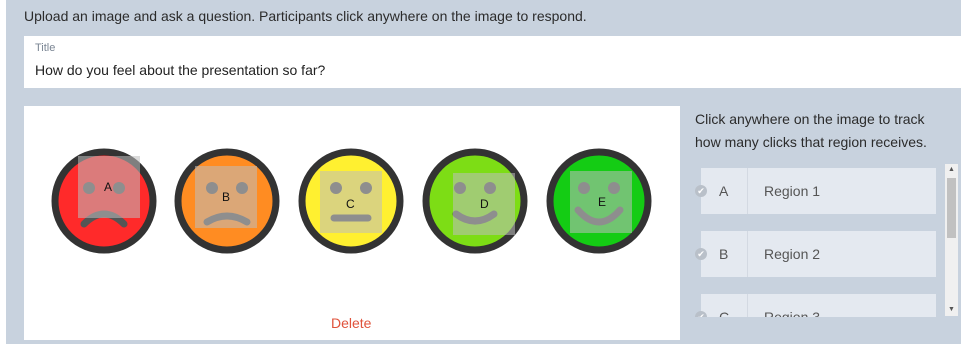  I want to click on region-overlay-a-label: A, so click(108, 187).